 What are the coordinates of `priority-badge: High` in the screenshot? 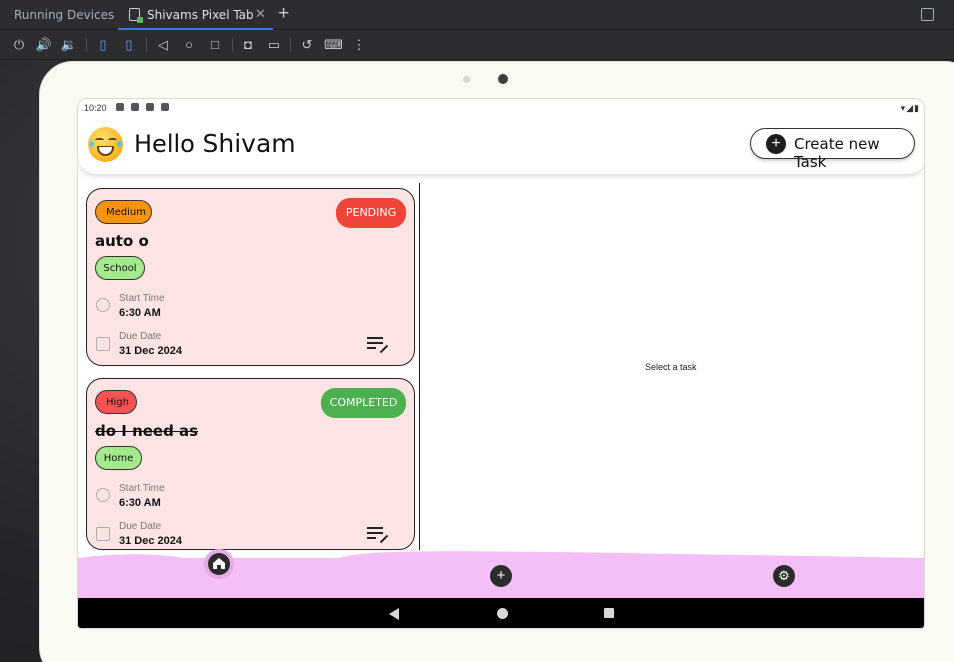 It's located at (116, 402).